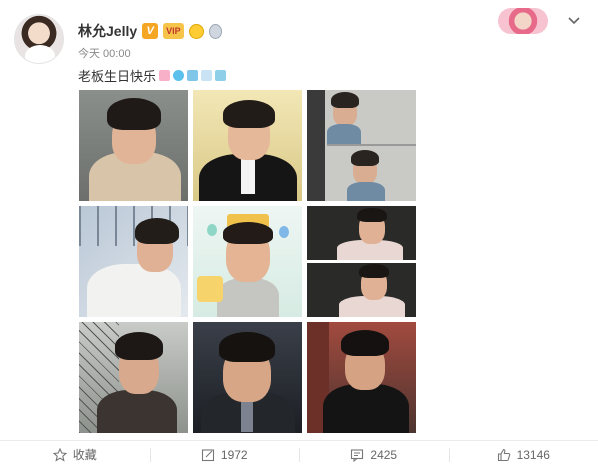 This screenshot has height=468, width=598. Describe the element at coordinates (117, 76) in the screenshot. I see `post-text-content: 老板生日快乐` at that location.